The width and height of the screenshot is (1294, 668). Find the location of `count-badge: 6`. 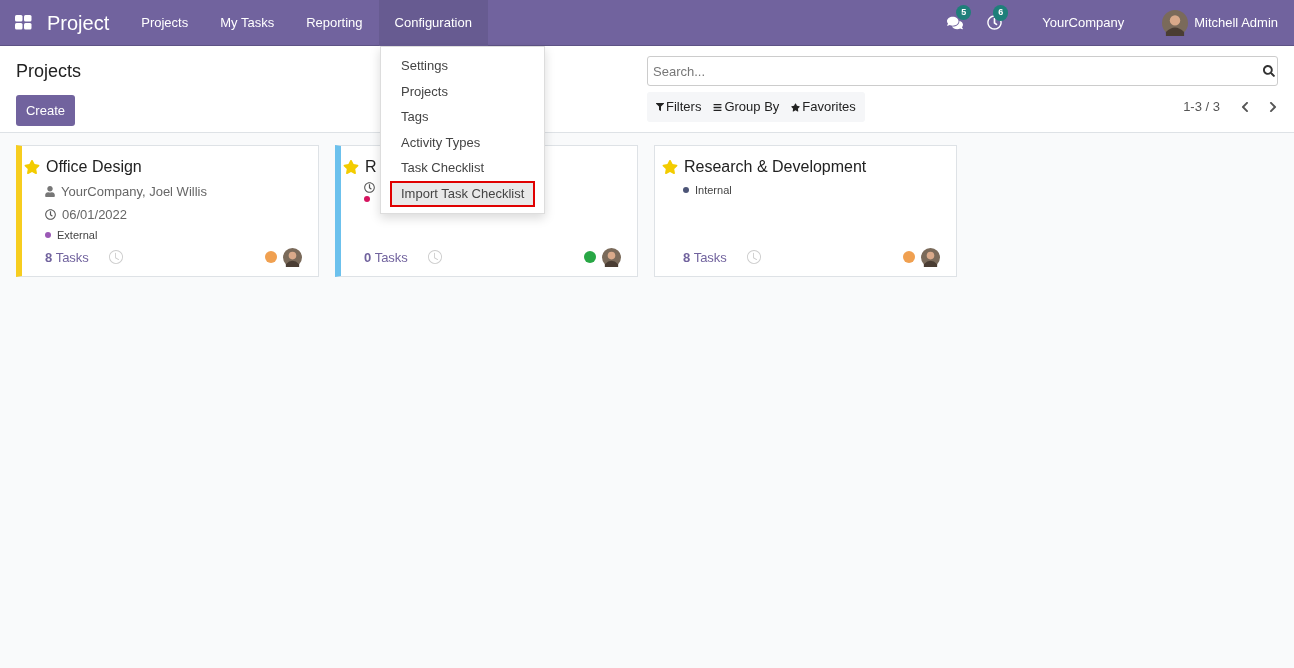

count-badge: 6 is located at coordinates (1001, 13).